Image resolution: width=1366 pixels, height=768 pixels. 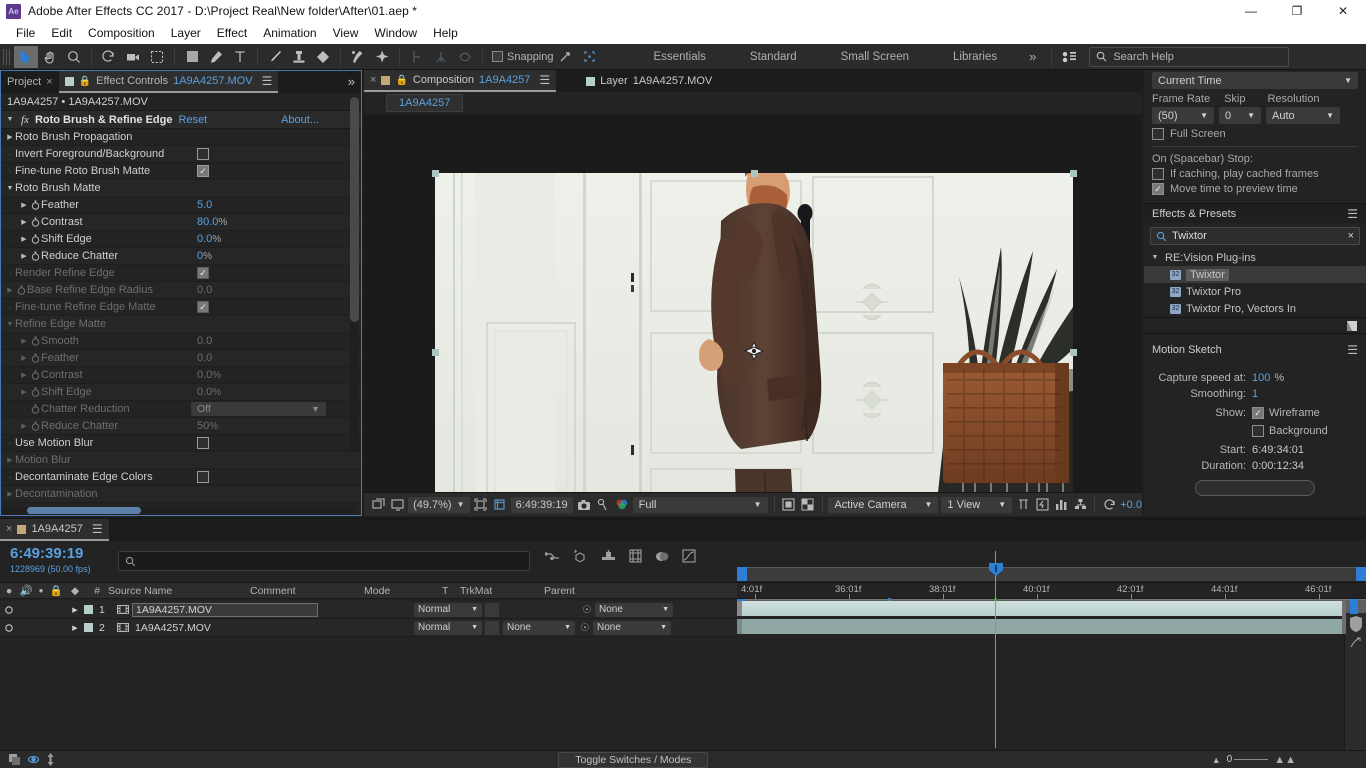 What do you see at coordinates (754, 173) in the screenshot?
I see `selection-handle-tc` at bounding box center [754, 173].